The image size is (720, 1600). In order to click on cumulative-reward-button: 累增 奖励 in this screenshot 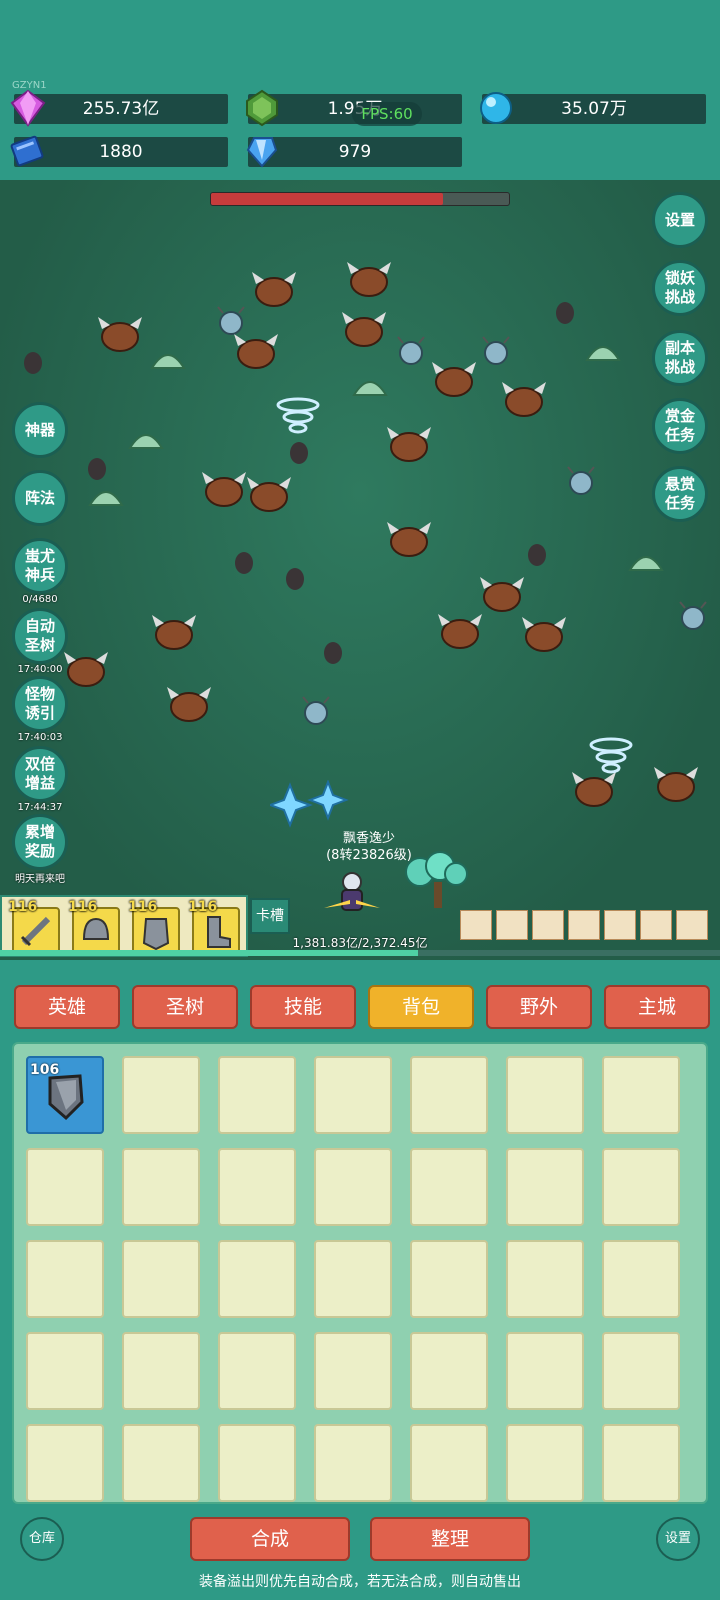, I will do `click(40, 842)`.